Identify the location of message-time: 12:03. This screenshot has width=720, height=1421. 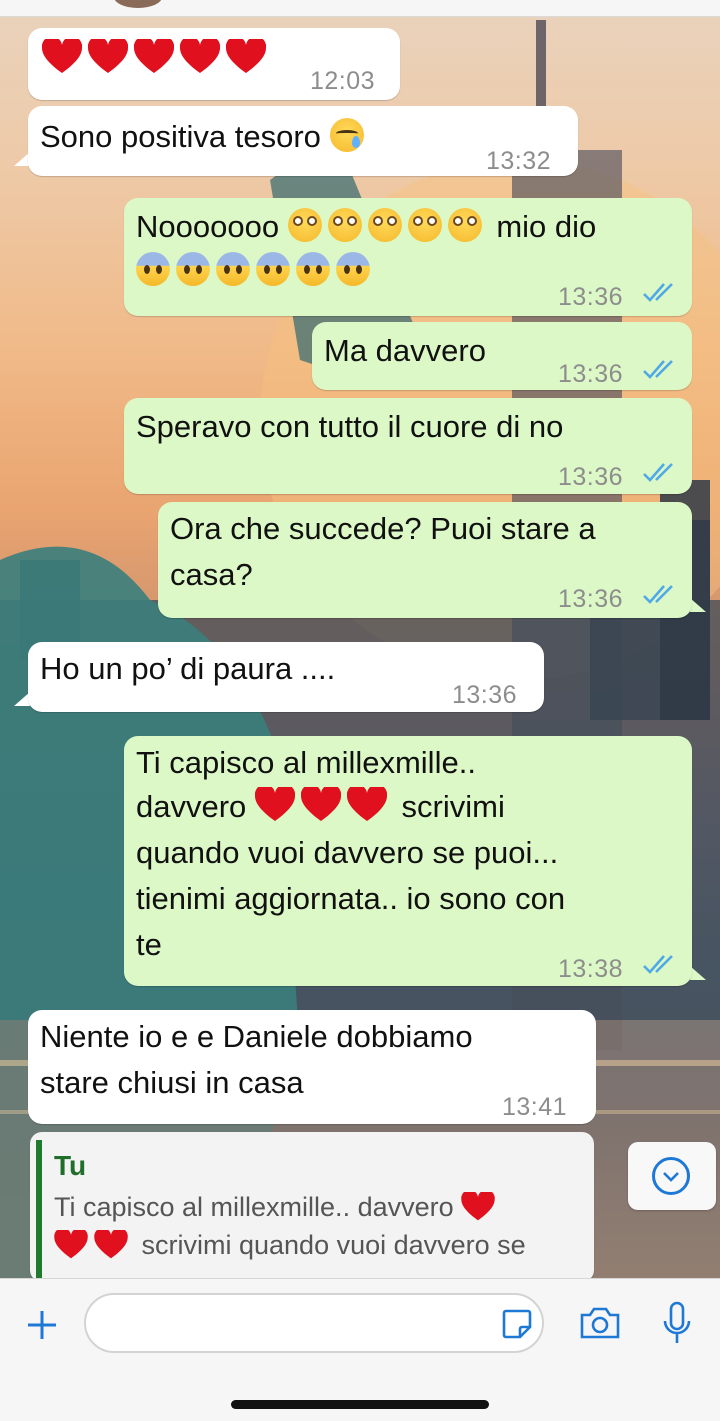
(343, 81).